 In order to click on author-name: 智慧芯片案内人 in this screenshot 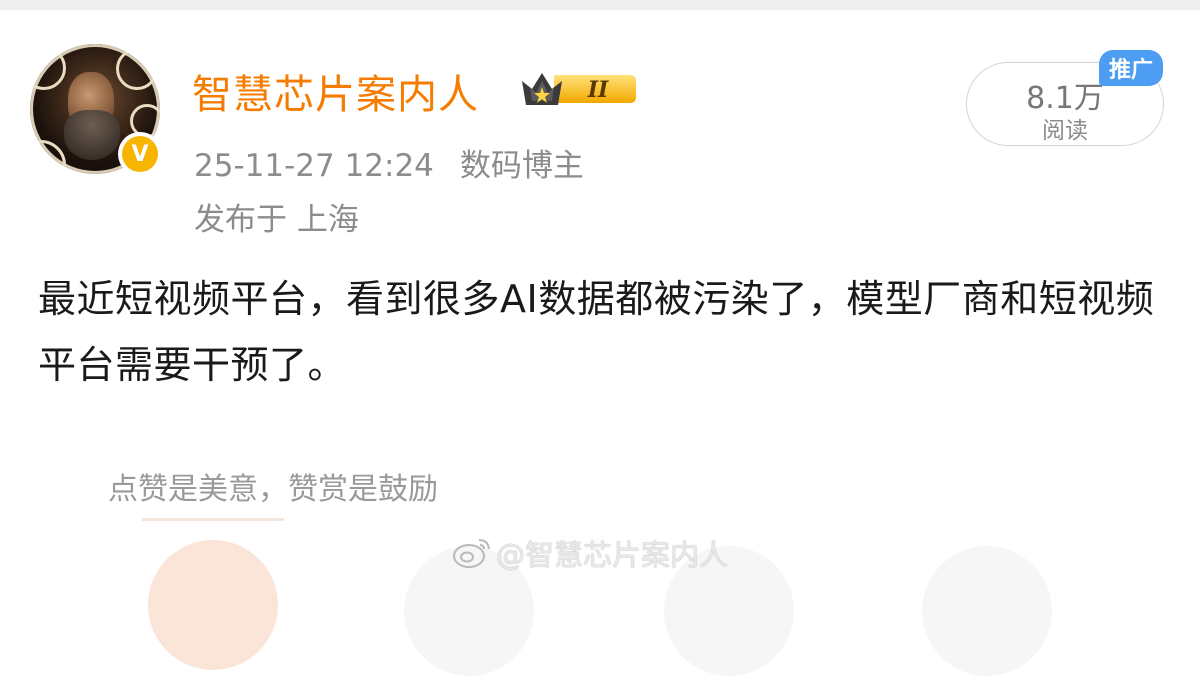, I will do `click(335, 91)`.